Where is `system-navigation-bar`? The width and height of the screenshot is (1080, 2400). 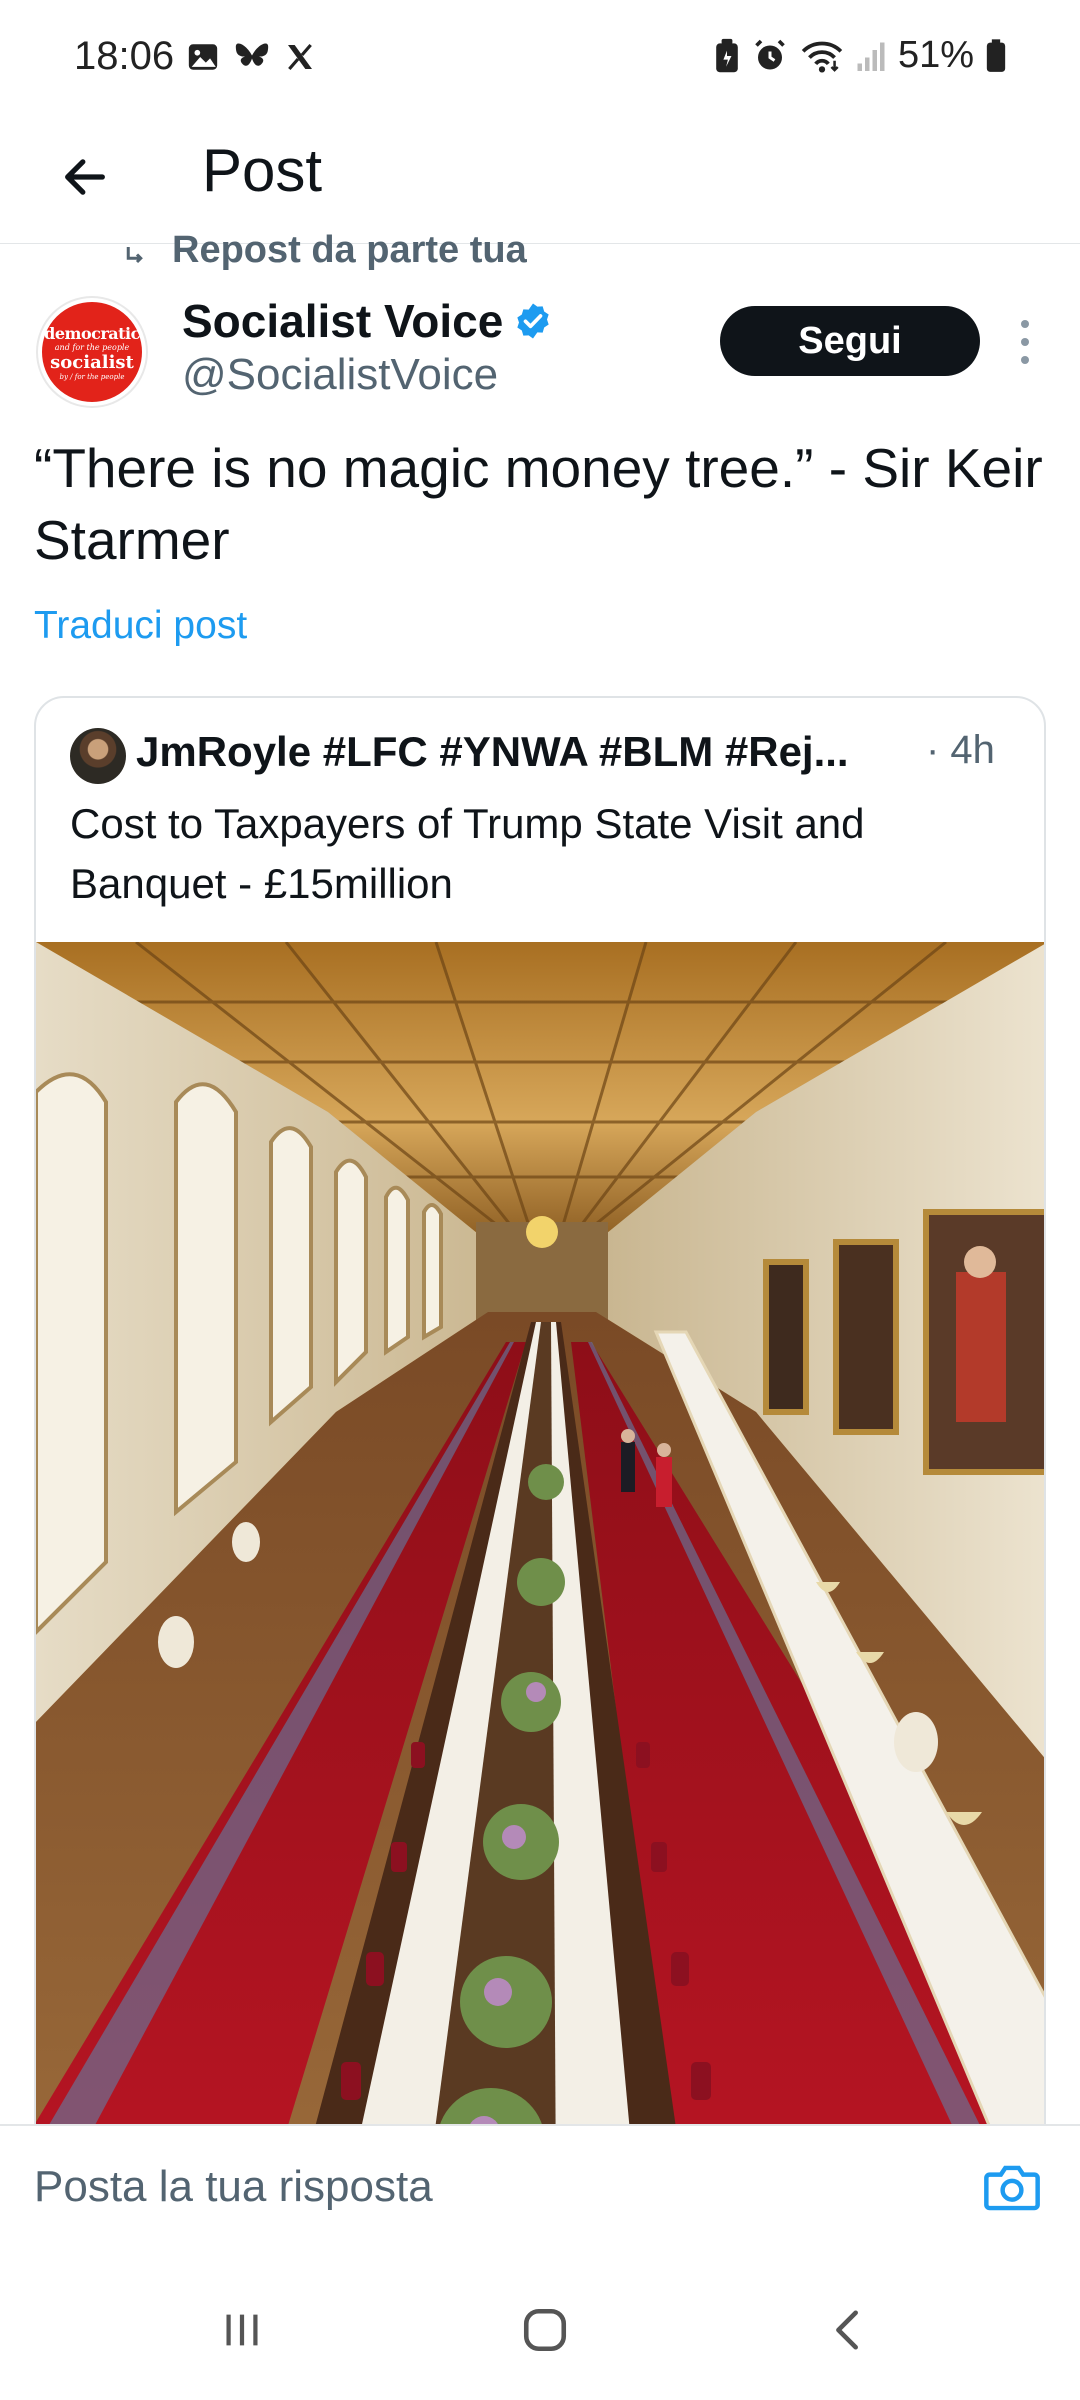
system-navigation-bar is located at coordinates (540, 2325).